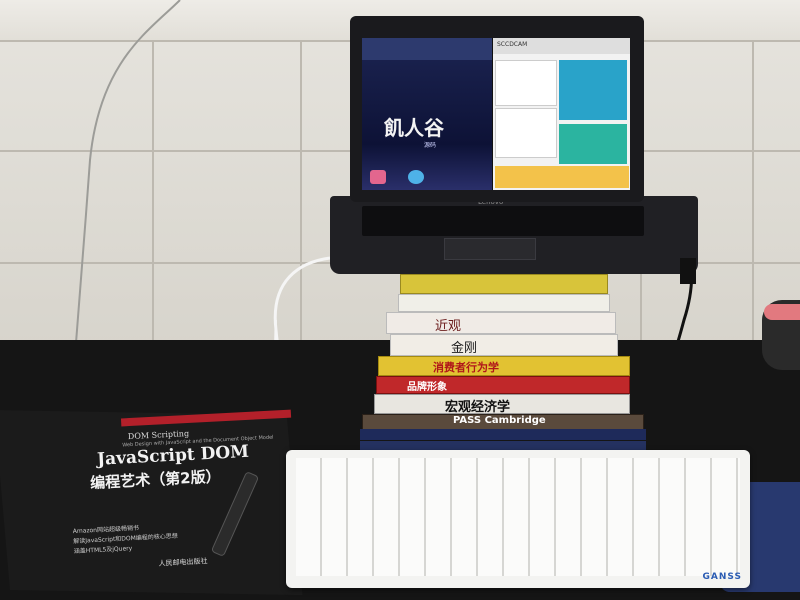  Describe the element at coordinates (416, 177) in the screenshot. I see `mascot-icon` at that location.